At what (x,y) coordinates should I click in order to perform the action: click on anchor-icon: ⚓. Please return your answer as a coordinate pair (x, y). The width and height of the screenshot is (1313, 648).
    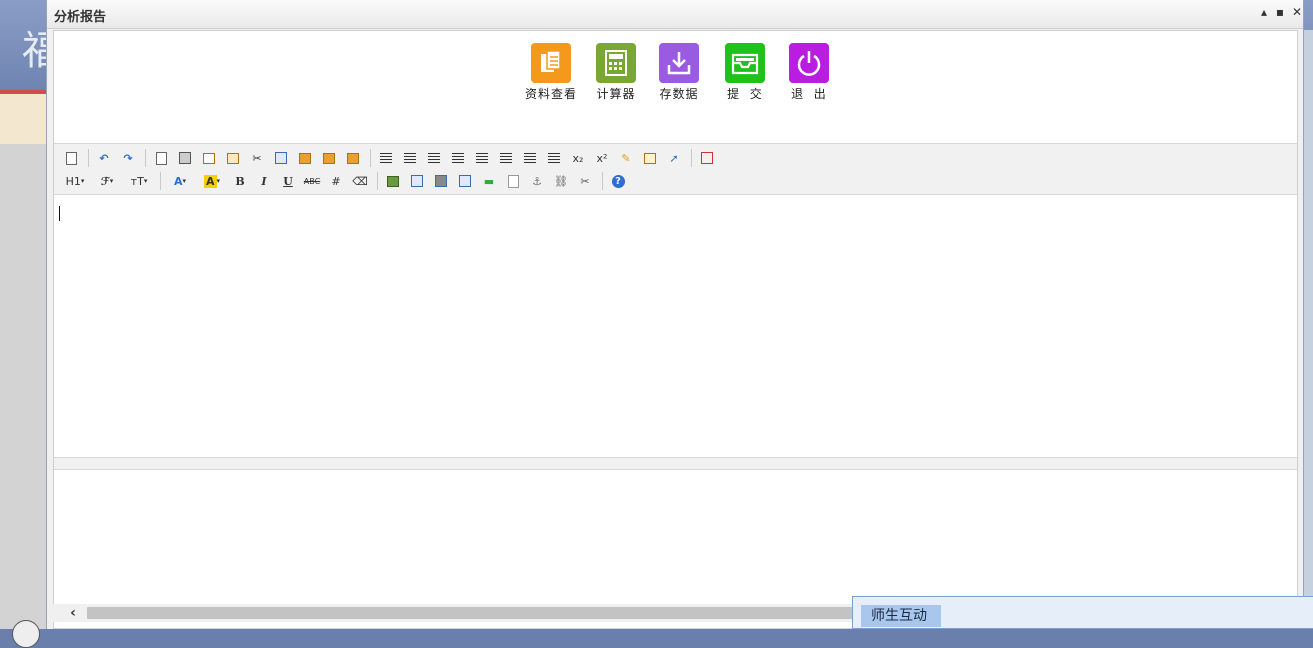
    Looking at the image, I should click on (537, 181).